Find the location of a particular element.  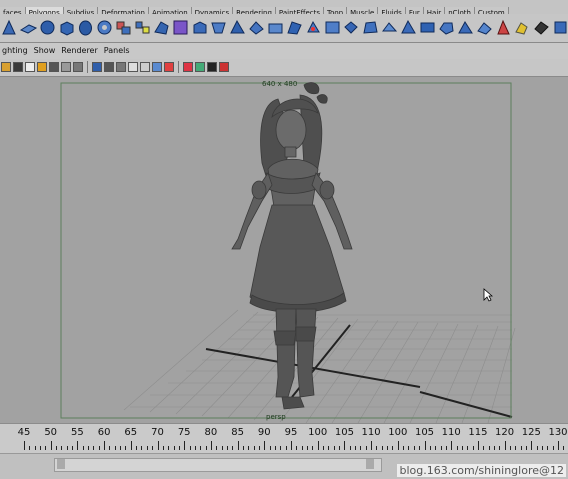

reduce-icon is located at coordinates (389, 27).